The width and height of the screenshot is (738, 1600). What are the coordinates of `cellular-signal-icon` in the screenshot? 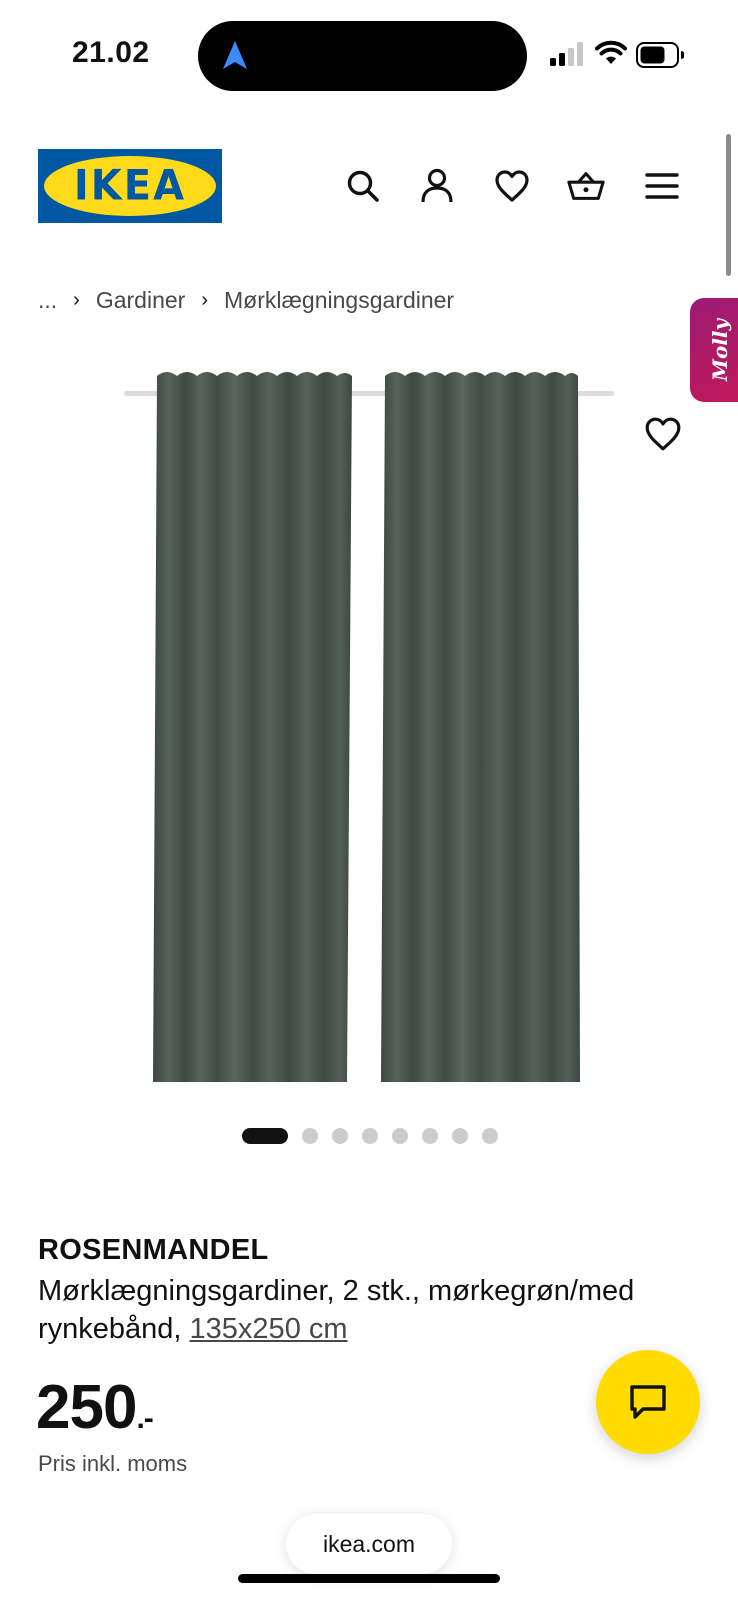 It's located at (566, 54).